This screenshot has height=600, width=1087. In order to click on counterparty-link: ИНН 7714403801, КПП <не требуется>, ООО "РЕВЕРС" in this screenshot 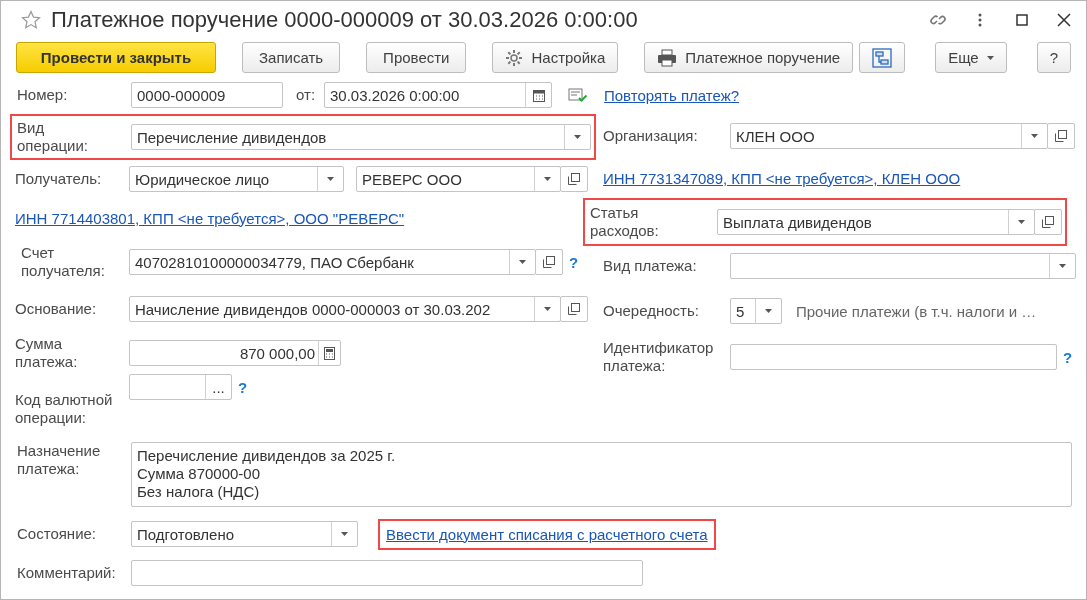, I will do `click(210, 218)`.